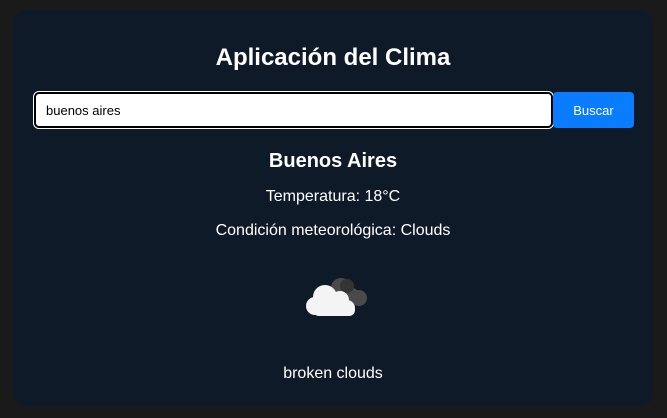 This screenshot has width=667, height=418. Describe the element at coordinates (593, 110) in the screenshot. I see `search-button: Buscar` at that location.